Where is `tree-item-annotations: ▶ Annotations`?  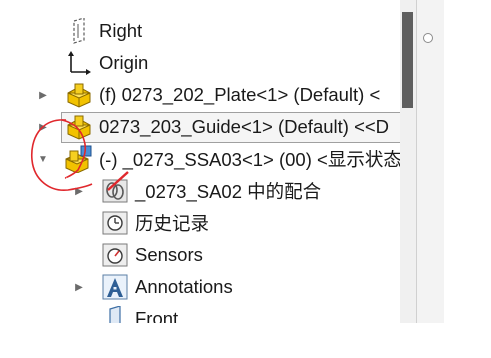
tree-item-annotations: ▶ Annotations is located at coordinates (208, 287).